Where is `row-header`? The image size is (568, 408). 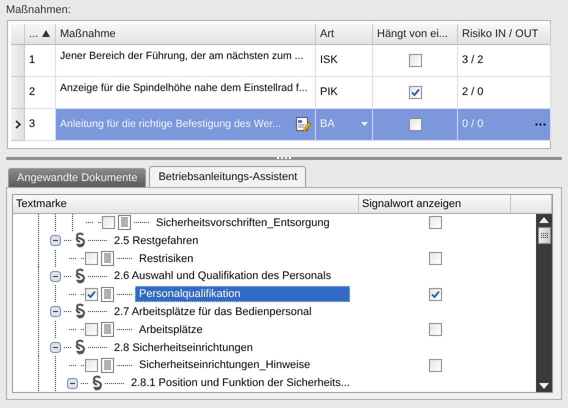
row-header is located at coordinates (18, 124).